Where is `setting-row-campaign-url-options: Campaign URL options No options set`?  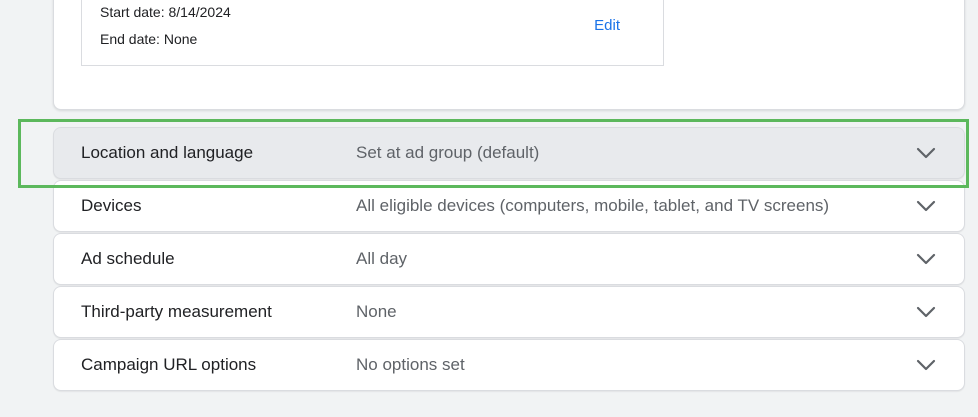
setting-row-campaign-url-options: Campaign URL options No options set is located at coordinates (509, 365).